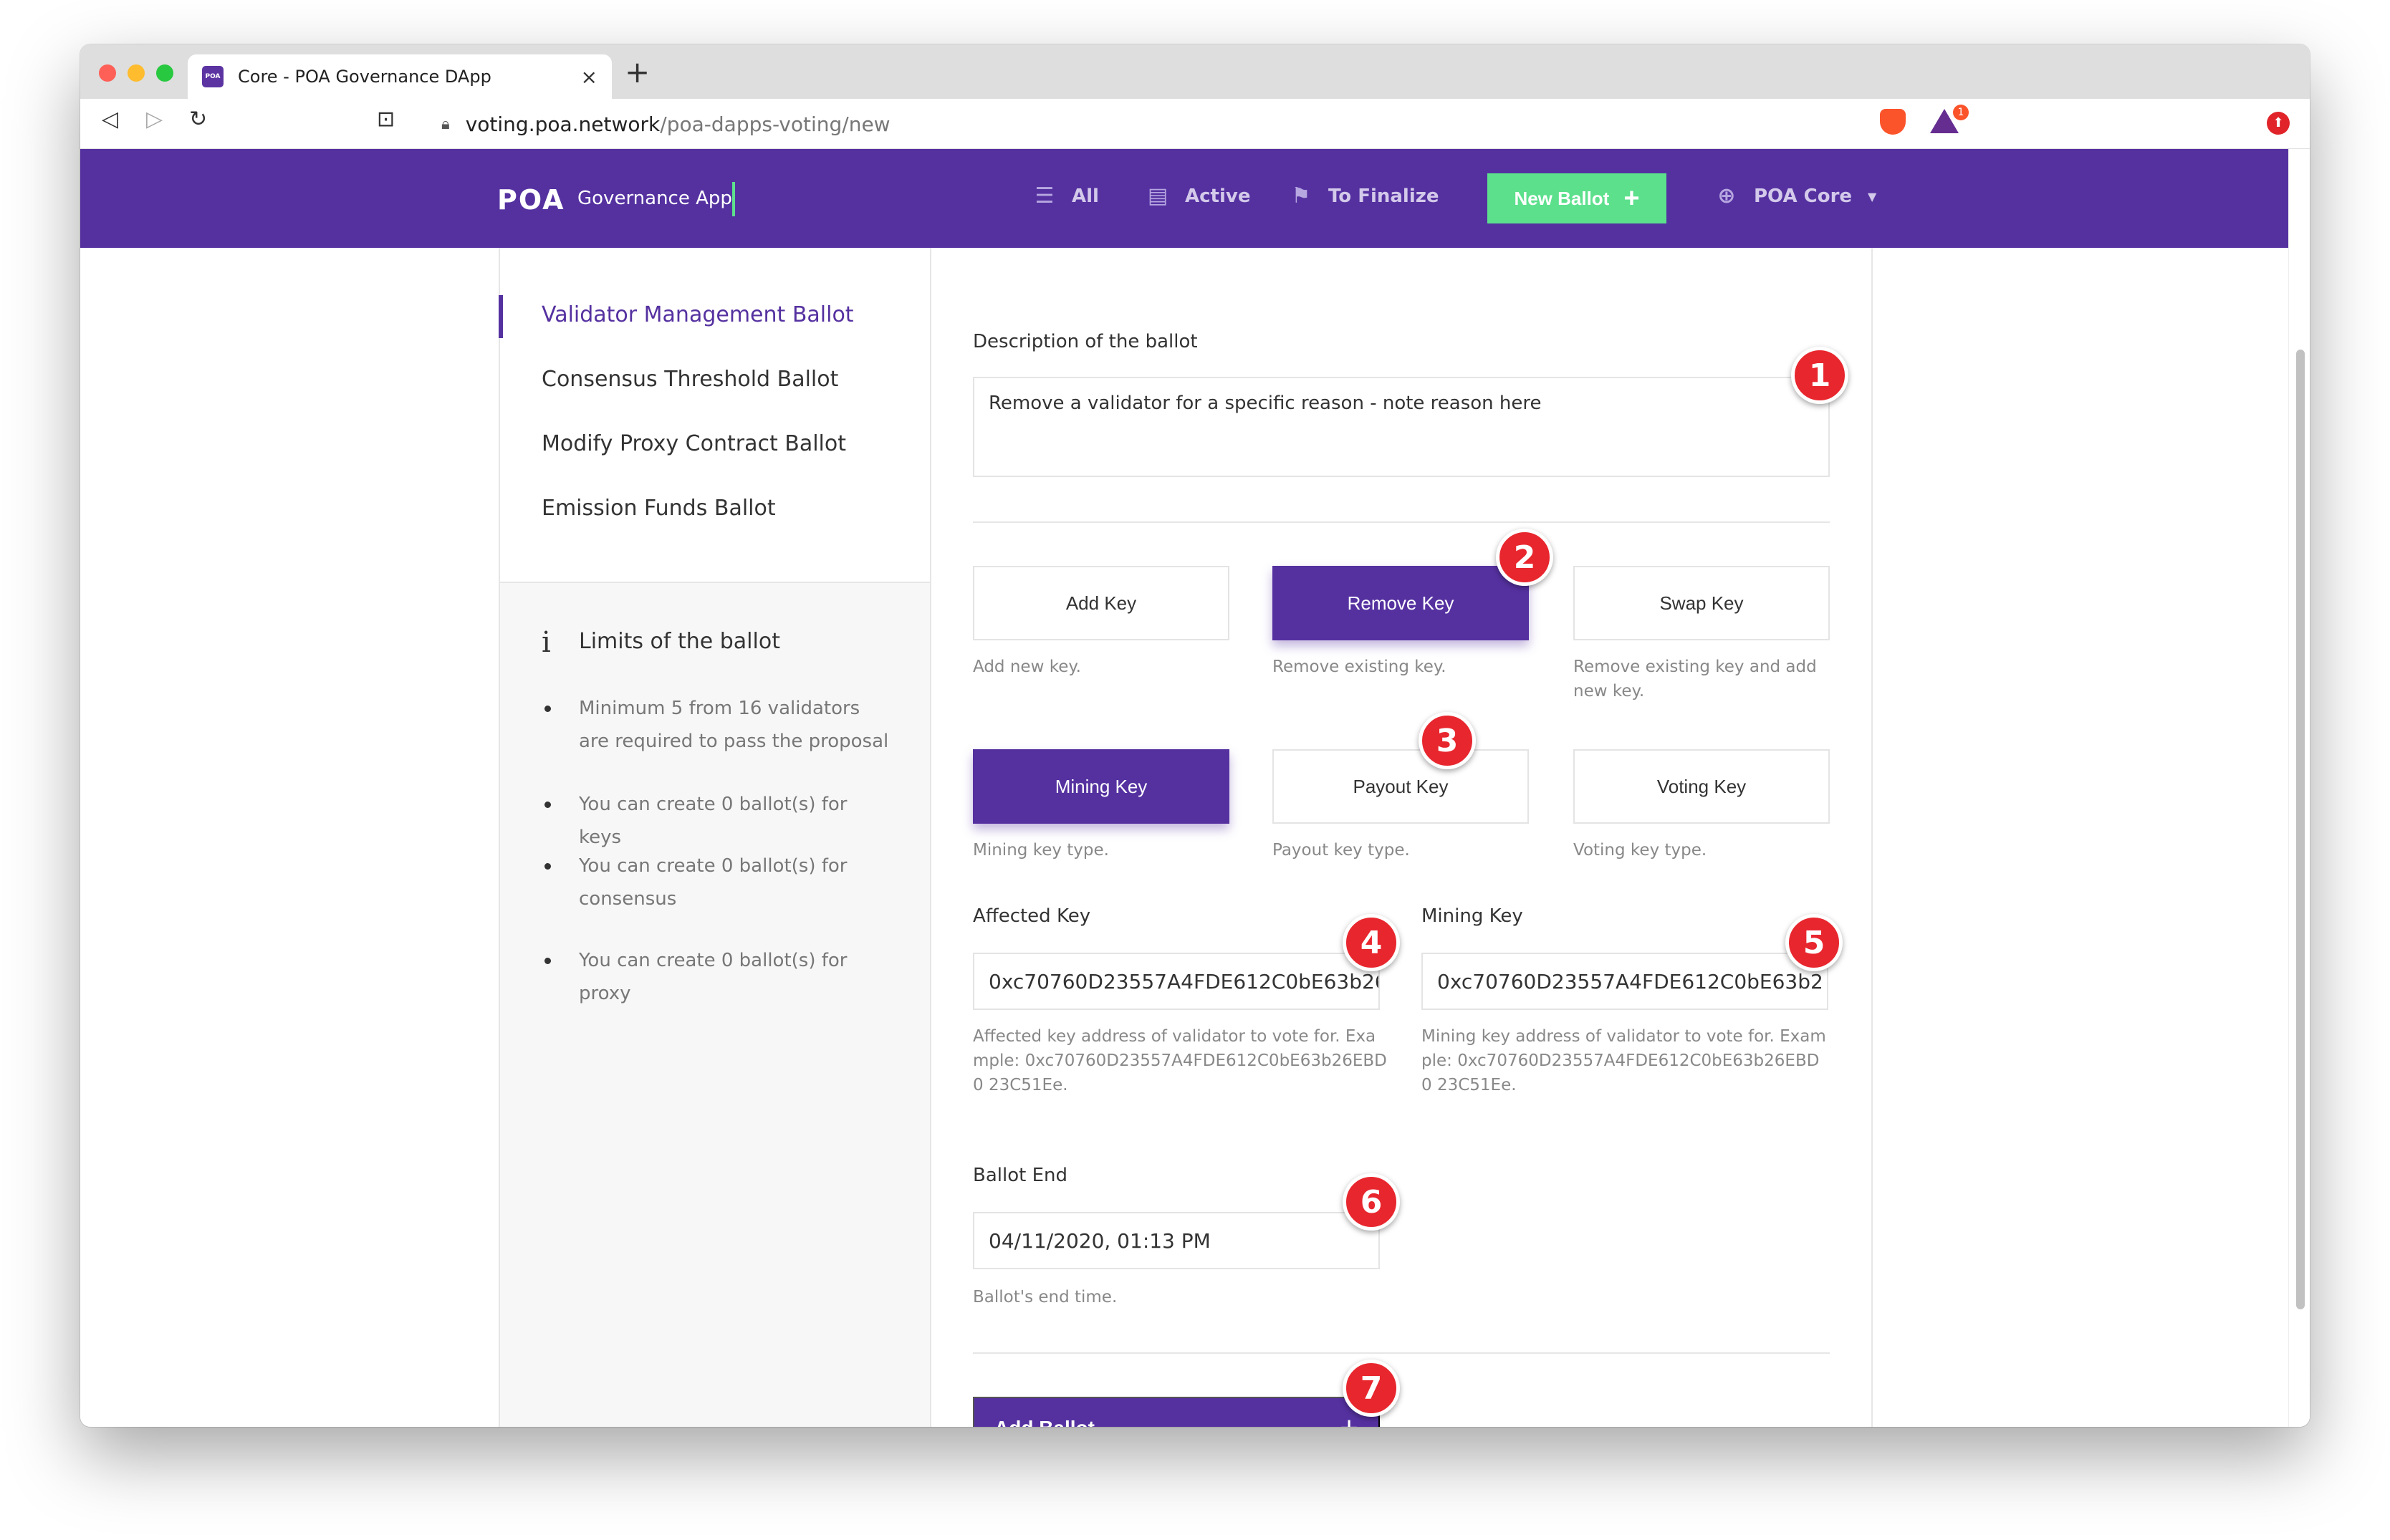  Describe the element at coordinates (1176, 981) in the screenshot. I see `affected-key-input: 0xc70760D23557A4FDE612C0bE63b26` at that location.